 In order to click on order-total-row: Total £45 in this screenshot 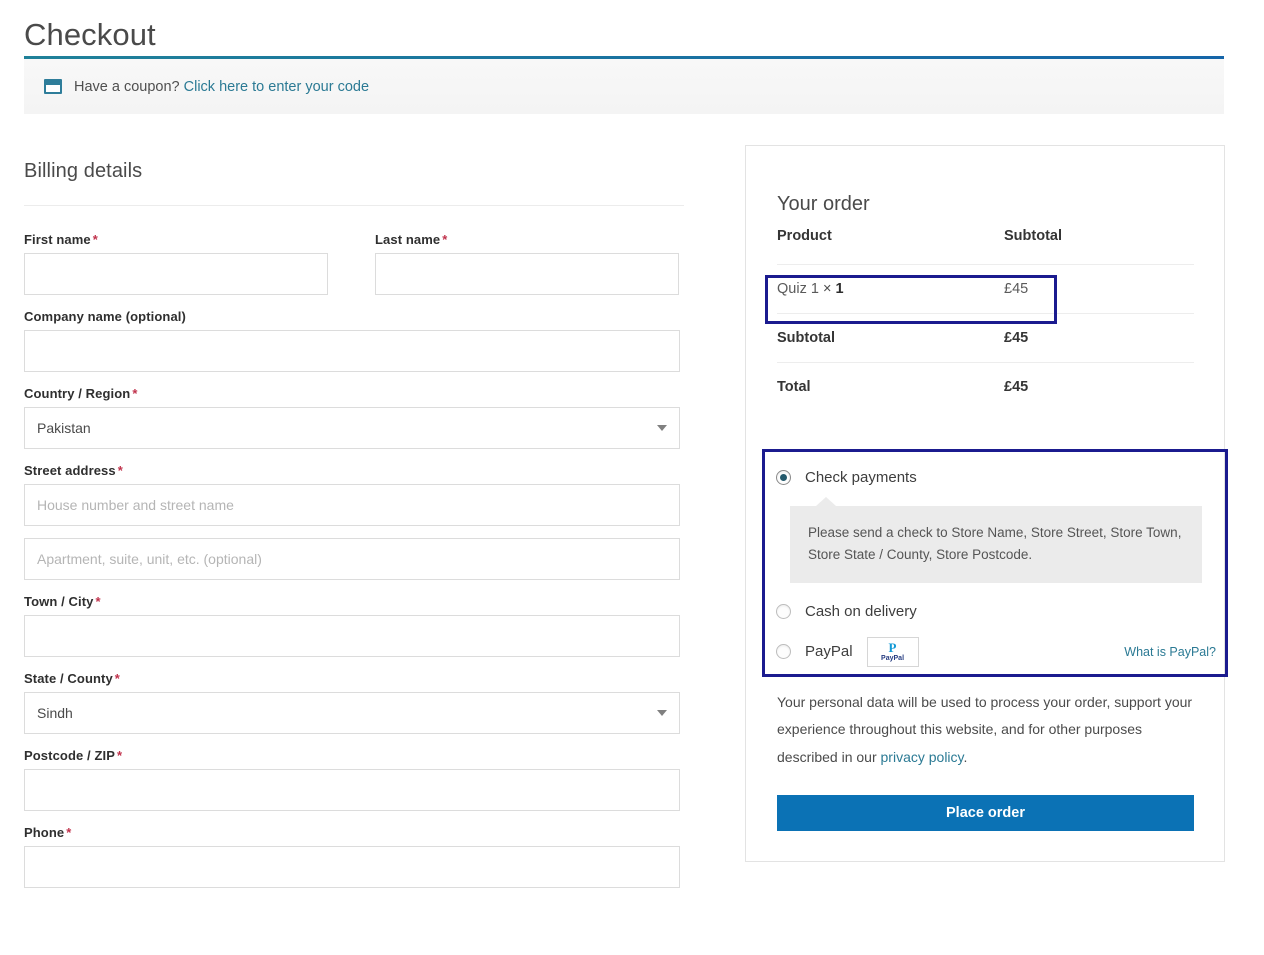, I will do `click(985, 386)`.